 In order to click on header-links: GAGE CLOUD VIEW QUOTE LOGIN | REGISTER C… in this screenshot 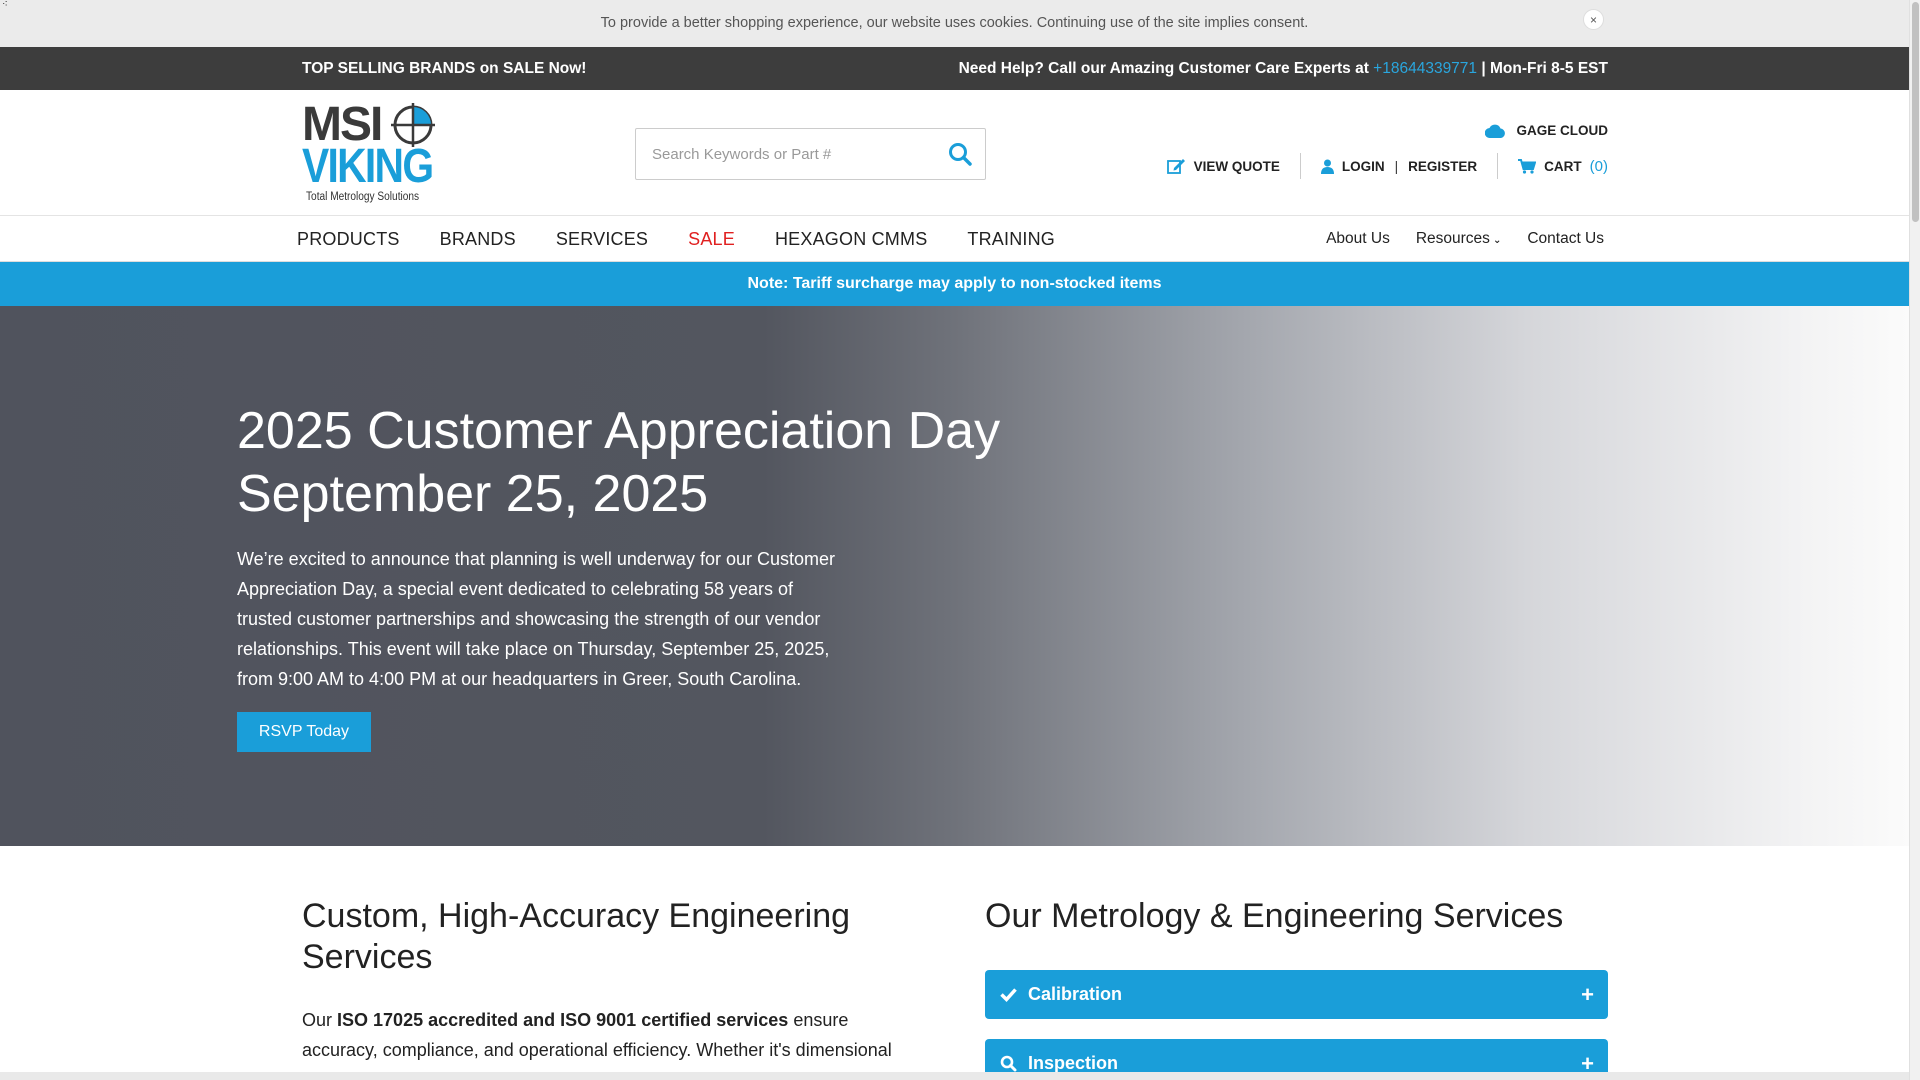, I will do `click(1348, 153)`.